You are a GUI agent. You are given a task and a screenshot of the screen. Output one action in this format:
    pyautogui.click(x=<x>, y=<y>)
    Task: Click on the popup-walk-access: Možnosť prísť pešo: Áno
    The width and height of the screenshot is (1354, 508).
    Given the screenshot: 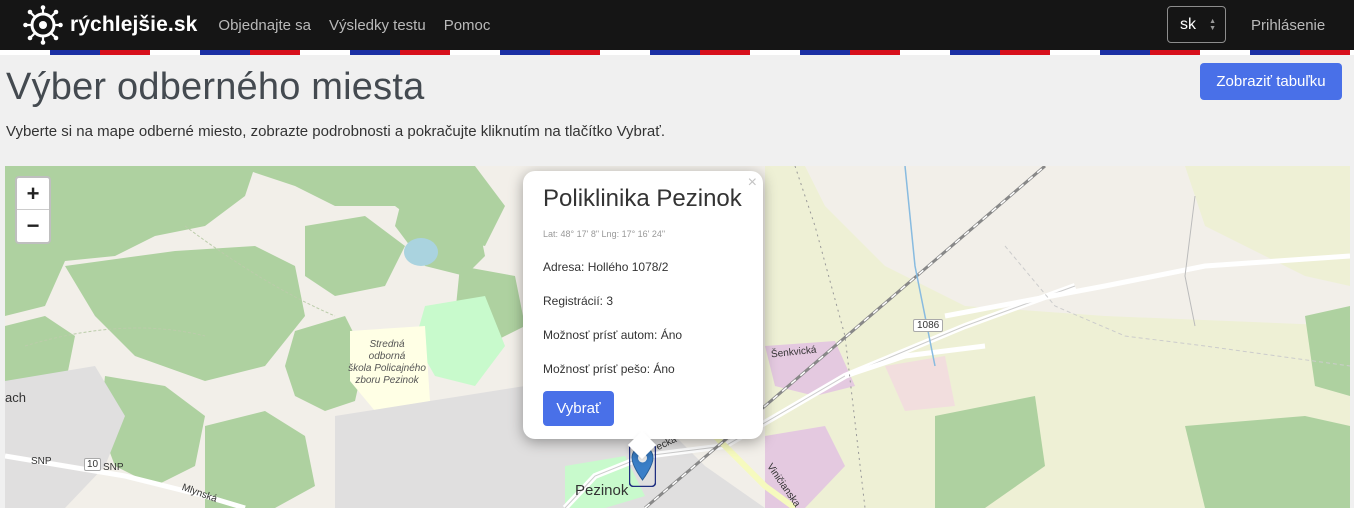 What is the action you would take?
    pyautogui.click(x=609, y=369)
    